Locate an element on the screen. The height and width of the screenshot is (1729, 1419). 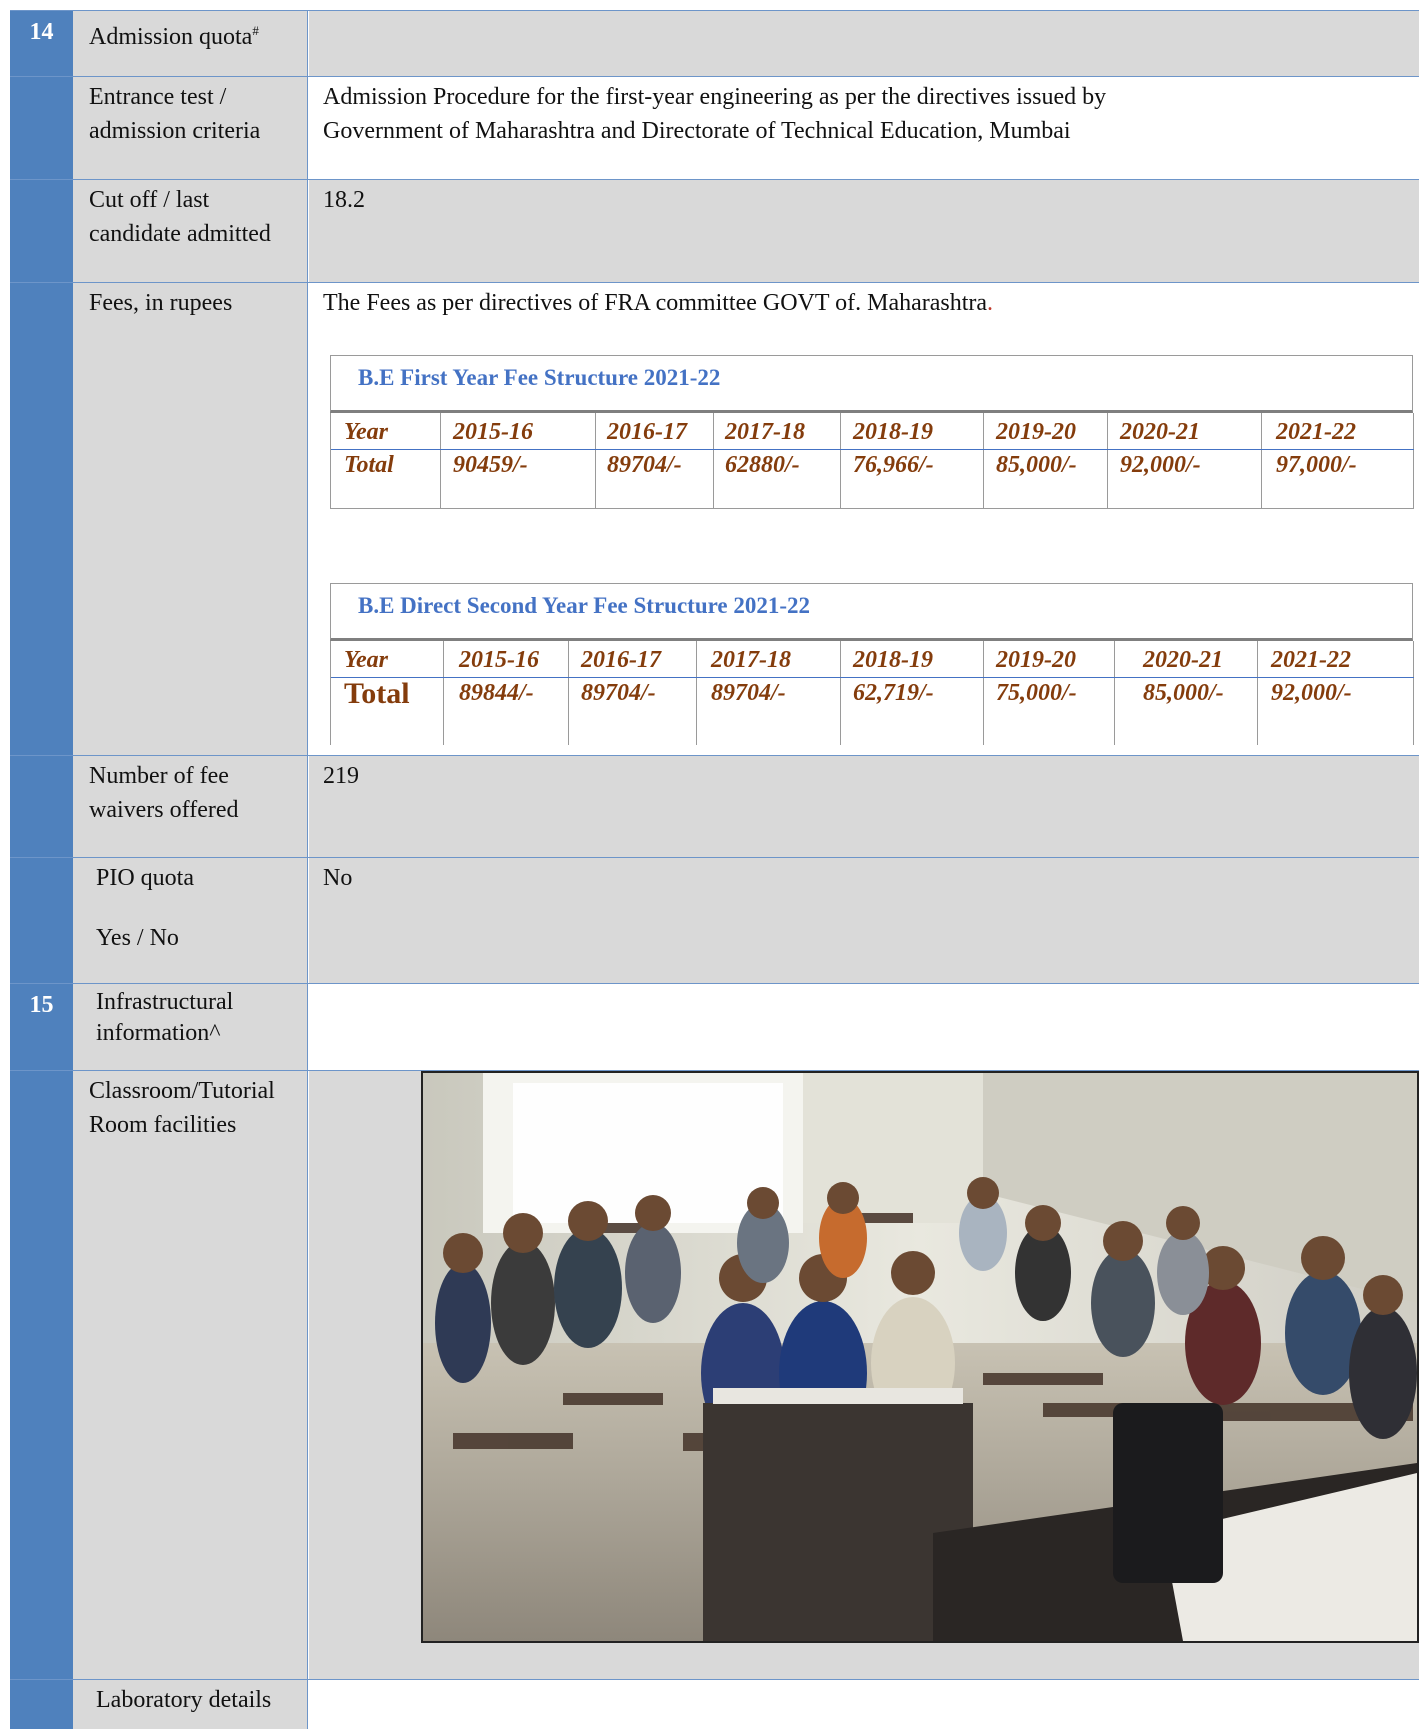
row-laboratory: Laboratory details is located at coordinates (714, 1704).